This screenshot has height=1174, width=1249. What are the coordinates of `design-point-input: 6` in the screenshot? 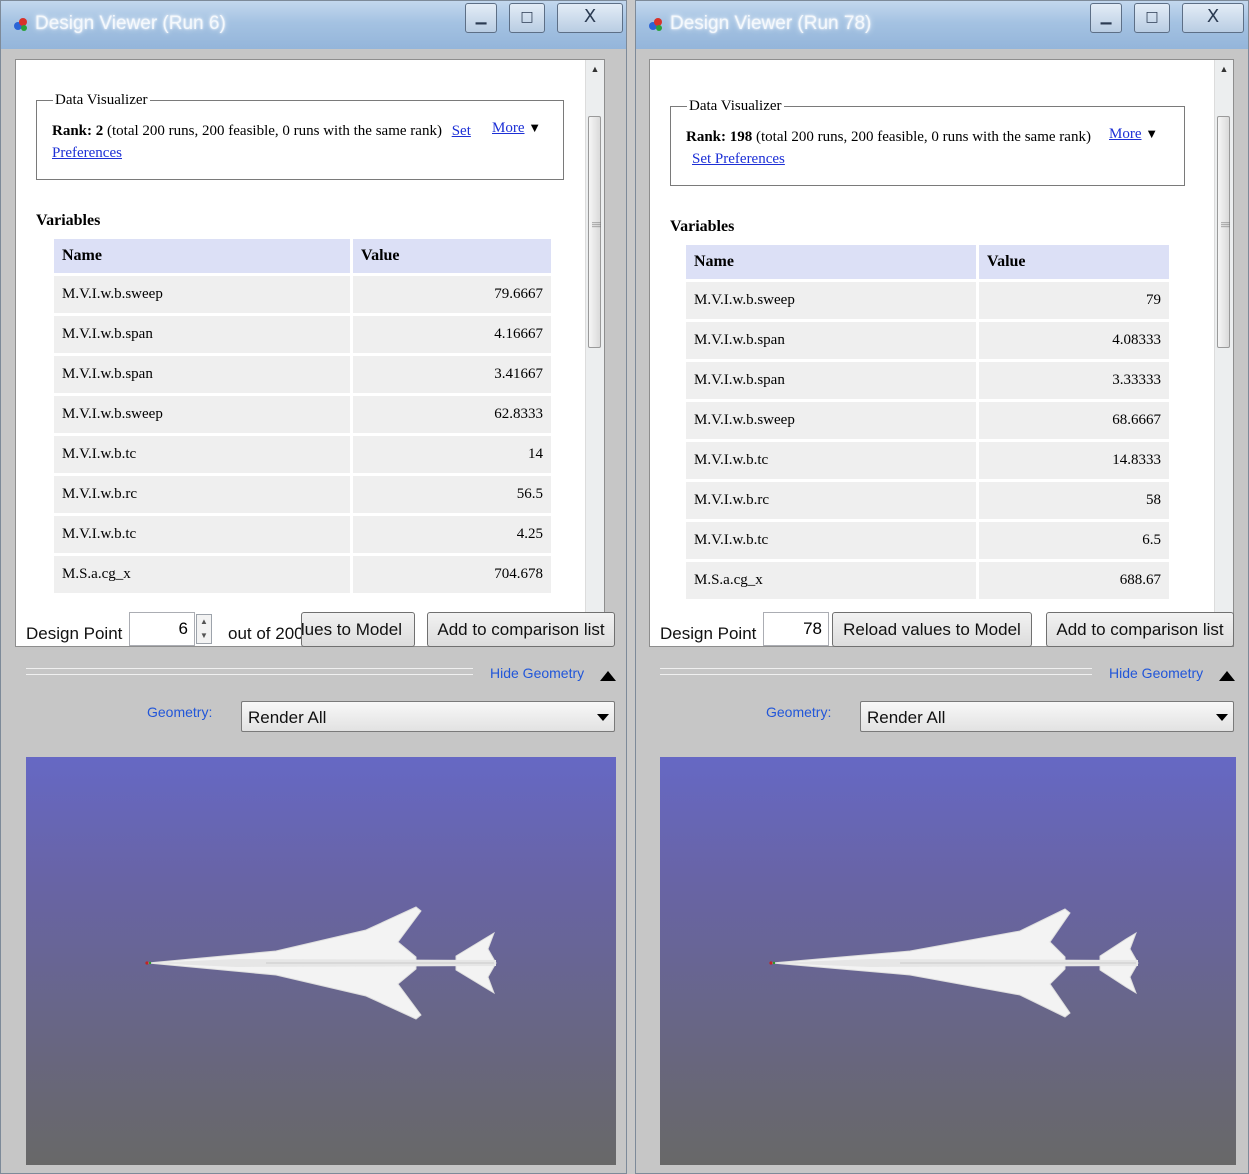 It's located at (162, 629).